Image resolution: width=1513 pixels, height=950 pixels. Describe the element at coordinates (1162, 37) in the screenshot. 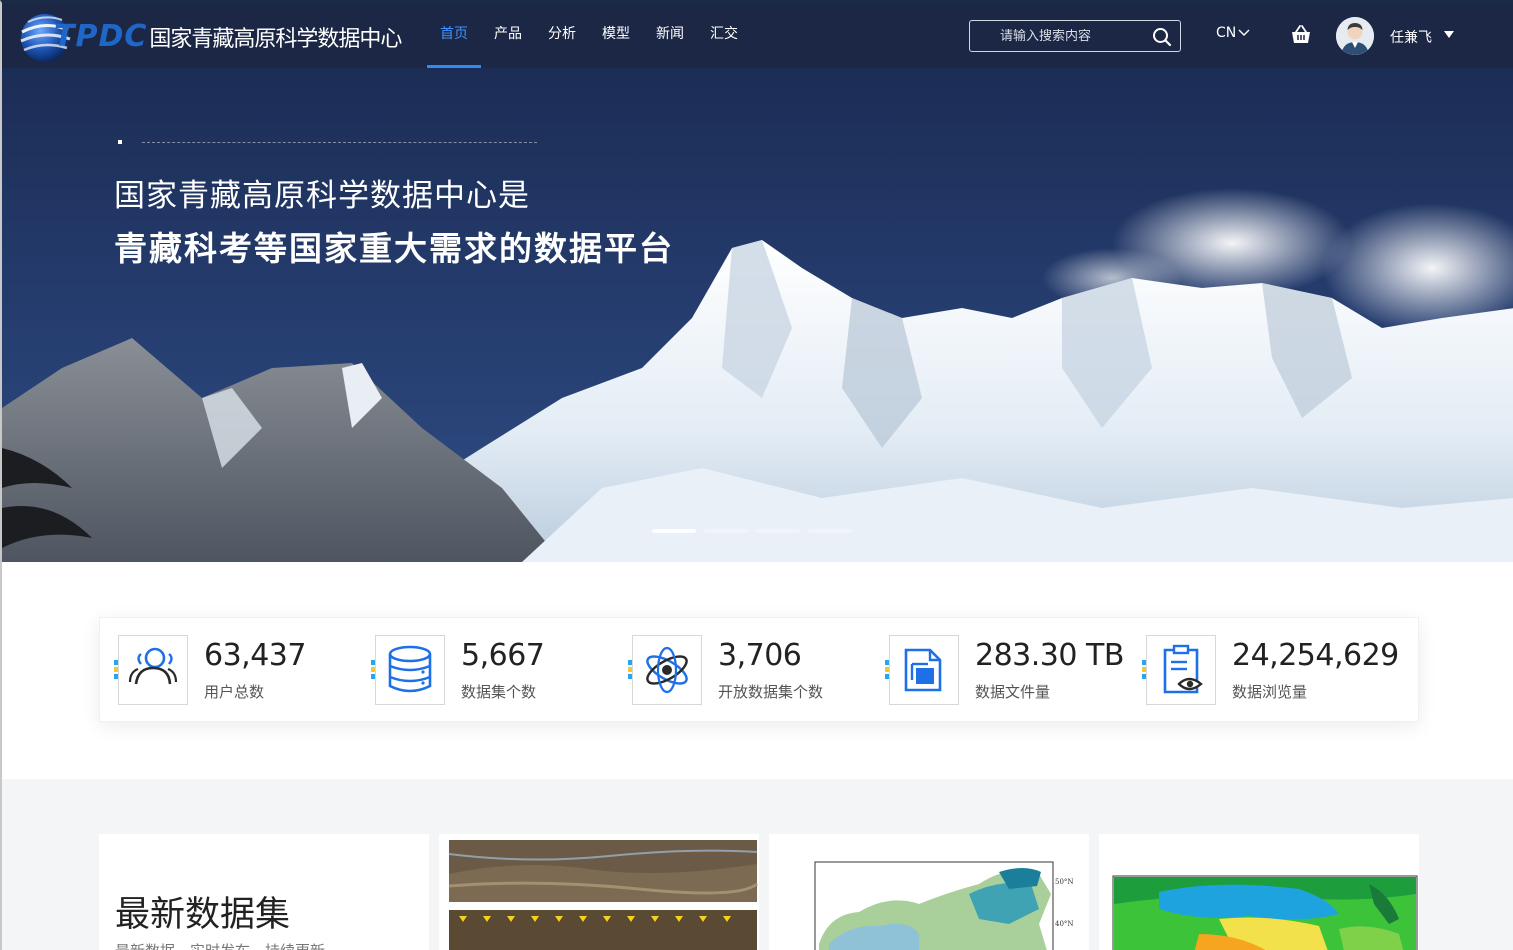

I see `search-icon` at that location.